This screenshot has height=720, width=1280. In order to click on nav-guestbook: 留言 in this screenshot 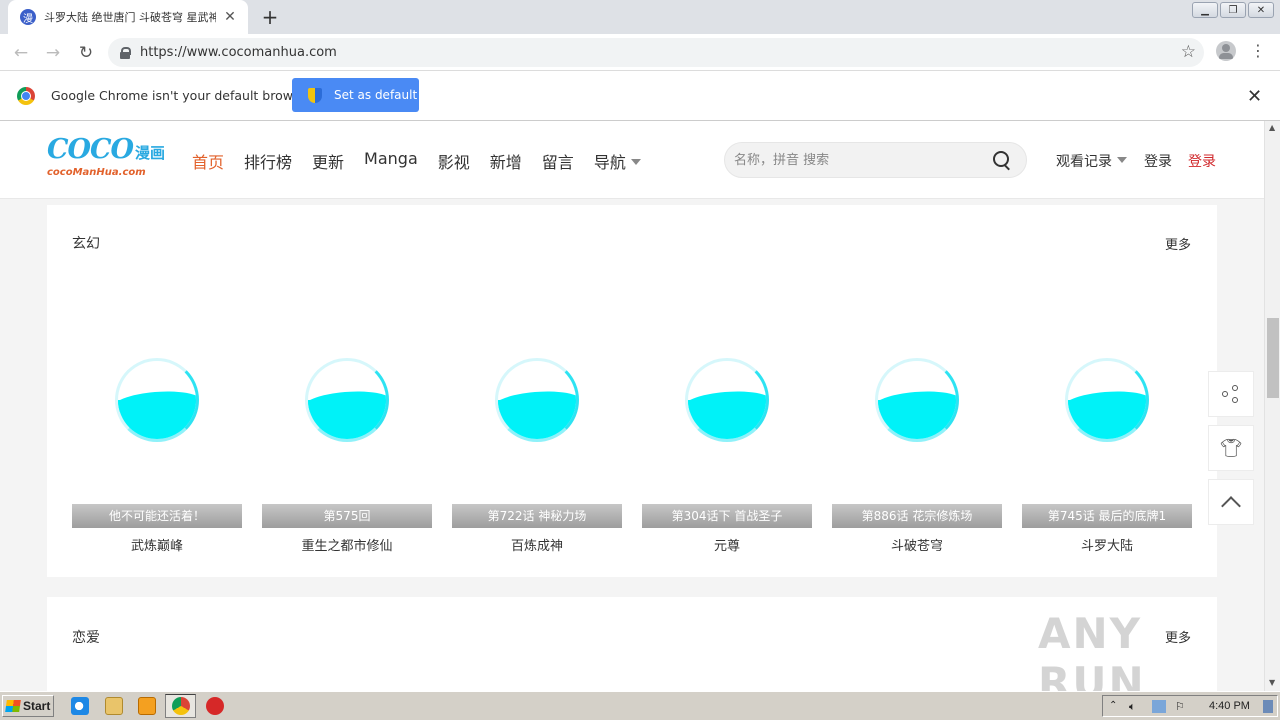, I will do `click(558, 161)`.